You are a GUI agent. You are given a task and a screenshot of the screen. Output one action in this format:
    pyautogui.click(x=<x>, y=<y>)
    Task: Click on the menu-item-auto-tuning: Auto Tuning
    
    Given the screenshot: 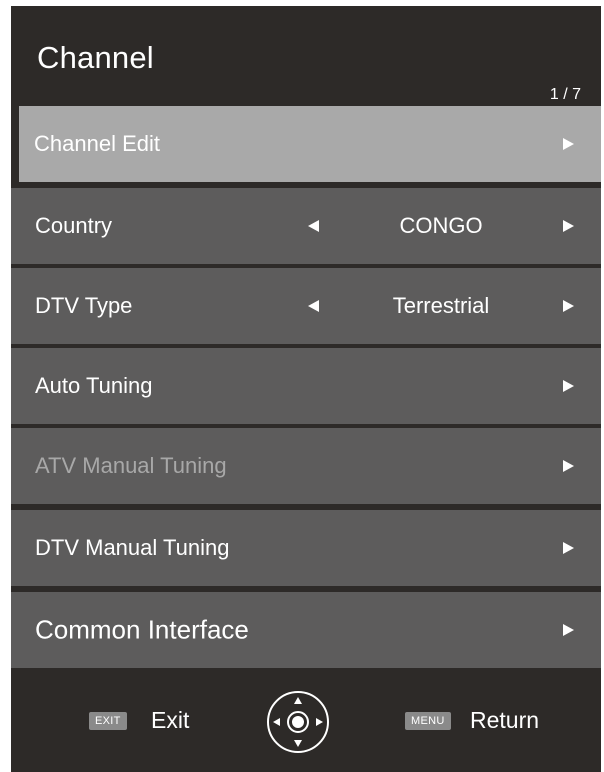 What is the action you would take?
    pyautogui.click(x=306, y=386)
    